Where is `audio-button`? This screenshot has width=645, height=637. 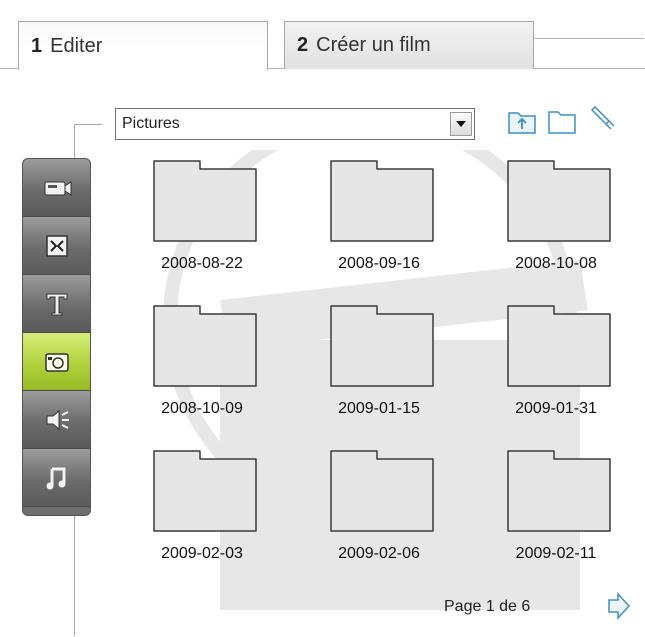 audio-button is located at coordinates (56, 420).